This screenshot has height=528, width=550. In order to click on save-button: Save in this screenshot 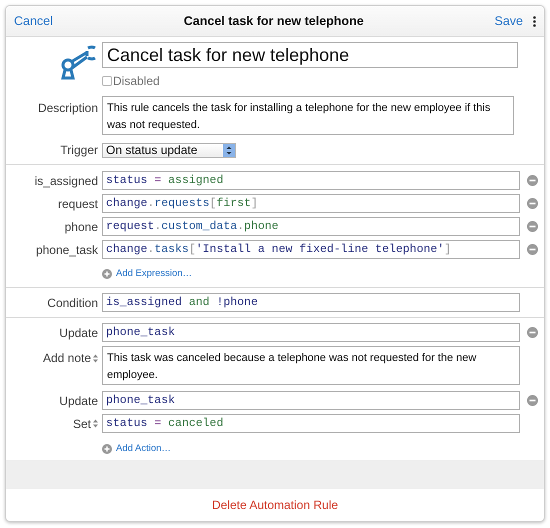, I will do `click(508, 21)`.